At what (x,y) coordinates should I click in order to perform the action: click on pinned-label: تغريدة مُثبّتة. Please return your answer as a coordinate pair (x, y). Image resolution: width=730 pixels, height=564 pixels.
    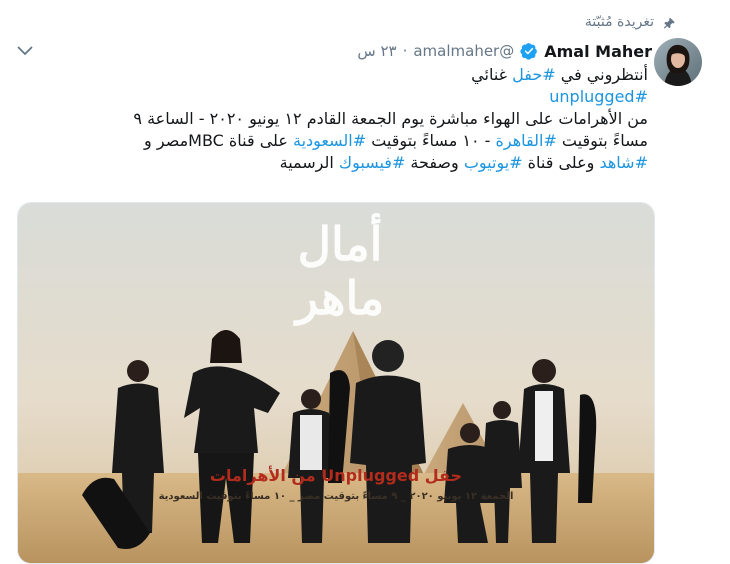
    Looking at the image, I should click on (619, 22).